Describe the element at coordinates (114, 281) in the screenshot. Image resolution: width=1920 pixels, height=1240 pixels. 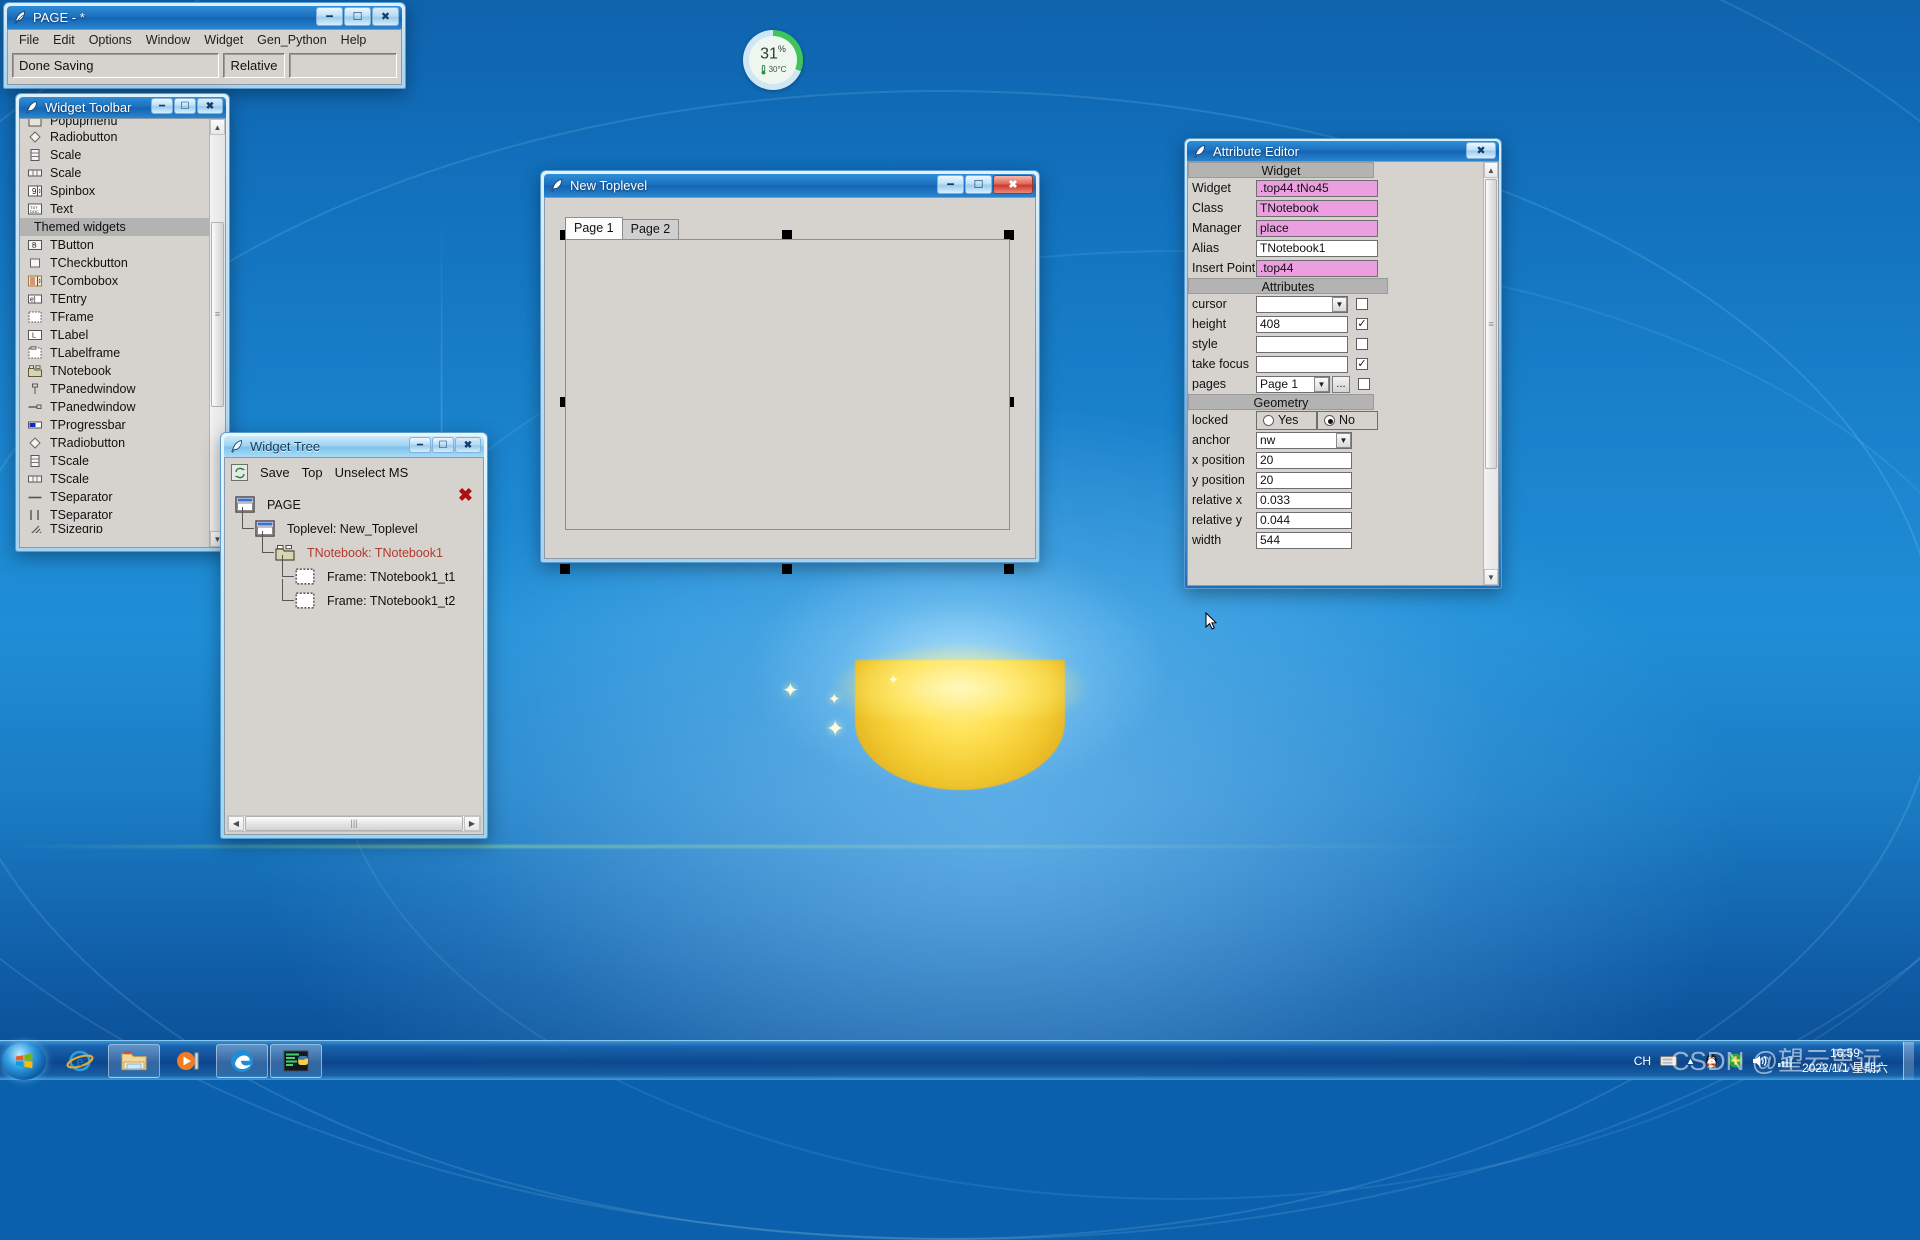
I see `widget-list-item: TCombobox` at that location.